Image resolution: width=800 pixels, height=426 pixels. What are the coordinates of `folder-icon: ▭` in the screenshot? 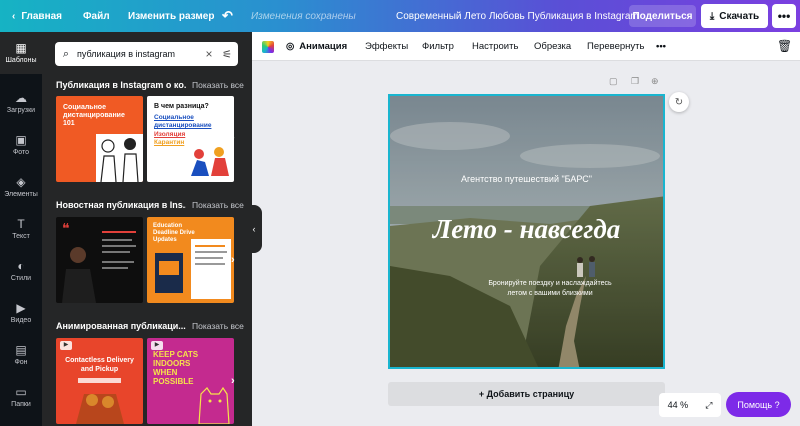 It's located at (21, 392).